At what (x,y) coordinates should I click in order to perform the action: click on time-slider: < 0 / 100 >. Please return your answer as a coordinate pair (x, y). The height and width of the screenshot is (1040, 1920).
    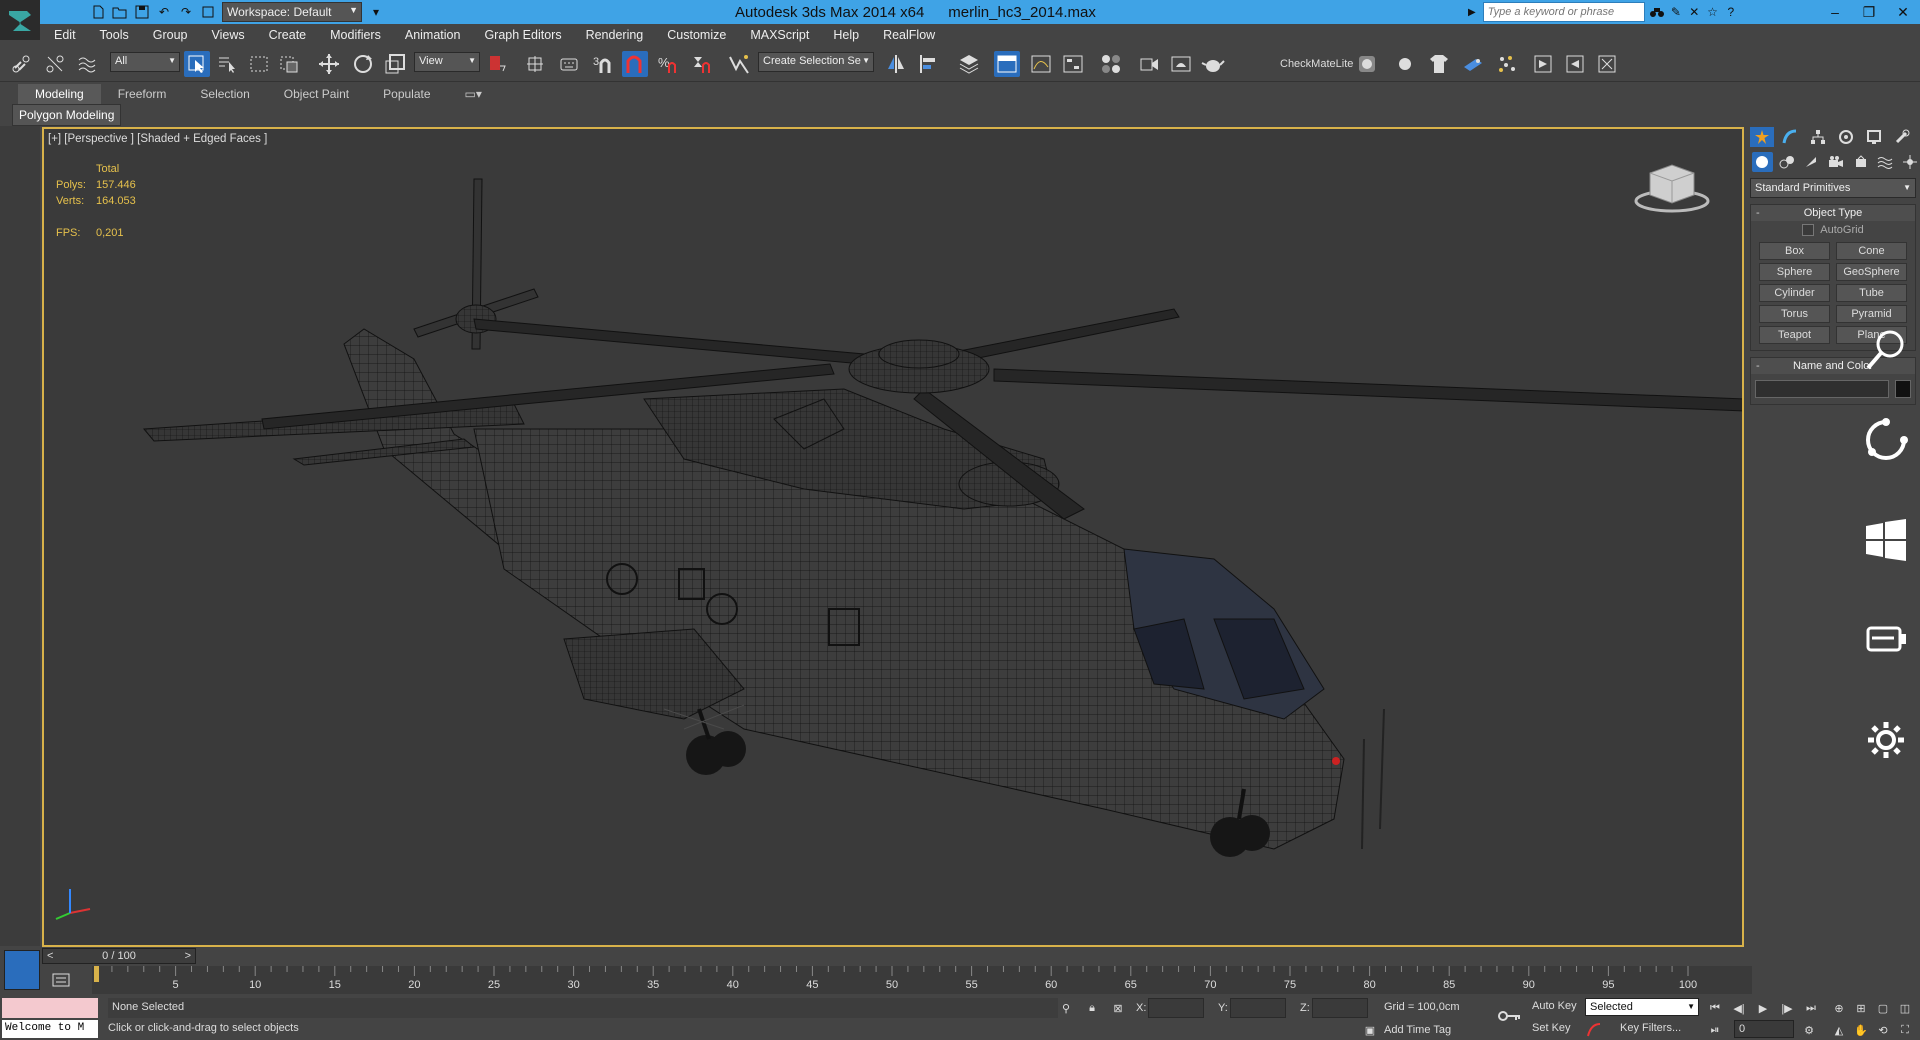
    Looking at the image, I should click on (119, 956).